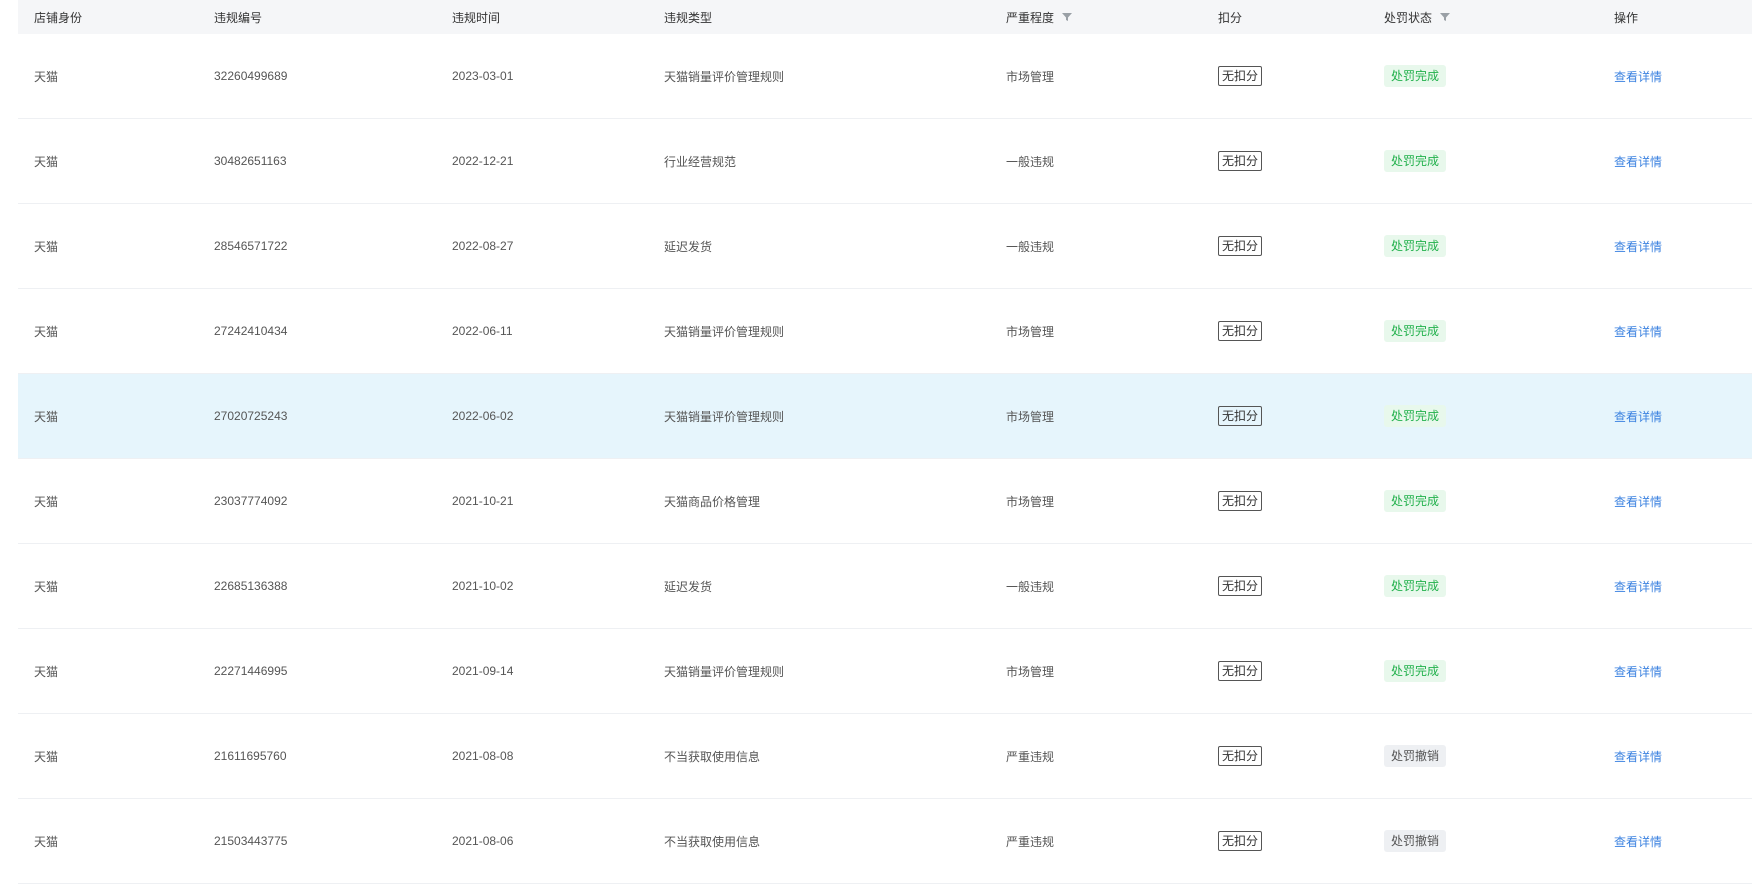 This screenshot has height=895, width=1752. What do you see at coordinates (700, 161) in the screenshot?
I see `type-text: 行业经营规范` at bounding box center [700, 161].